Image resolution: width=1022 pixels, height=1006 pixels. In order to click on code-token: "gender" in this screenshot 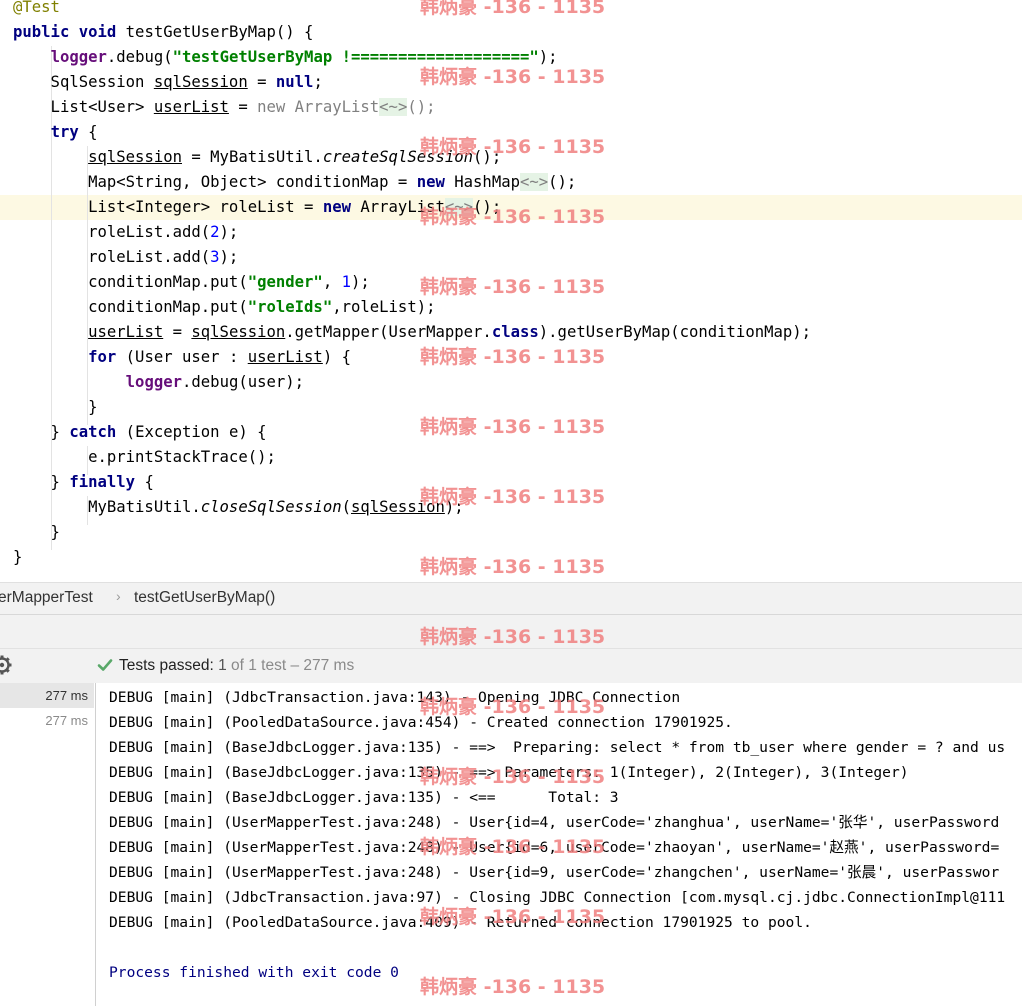, I will do `click(285, 282)`.